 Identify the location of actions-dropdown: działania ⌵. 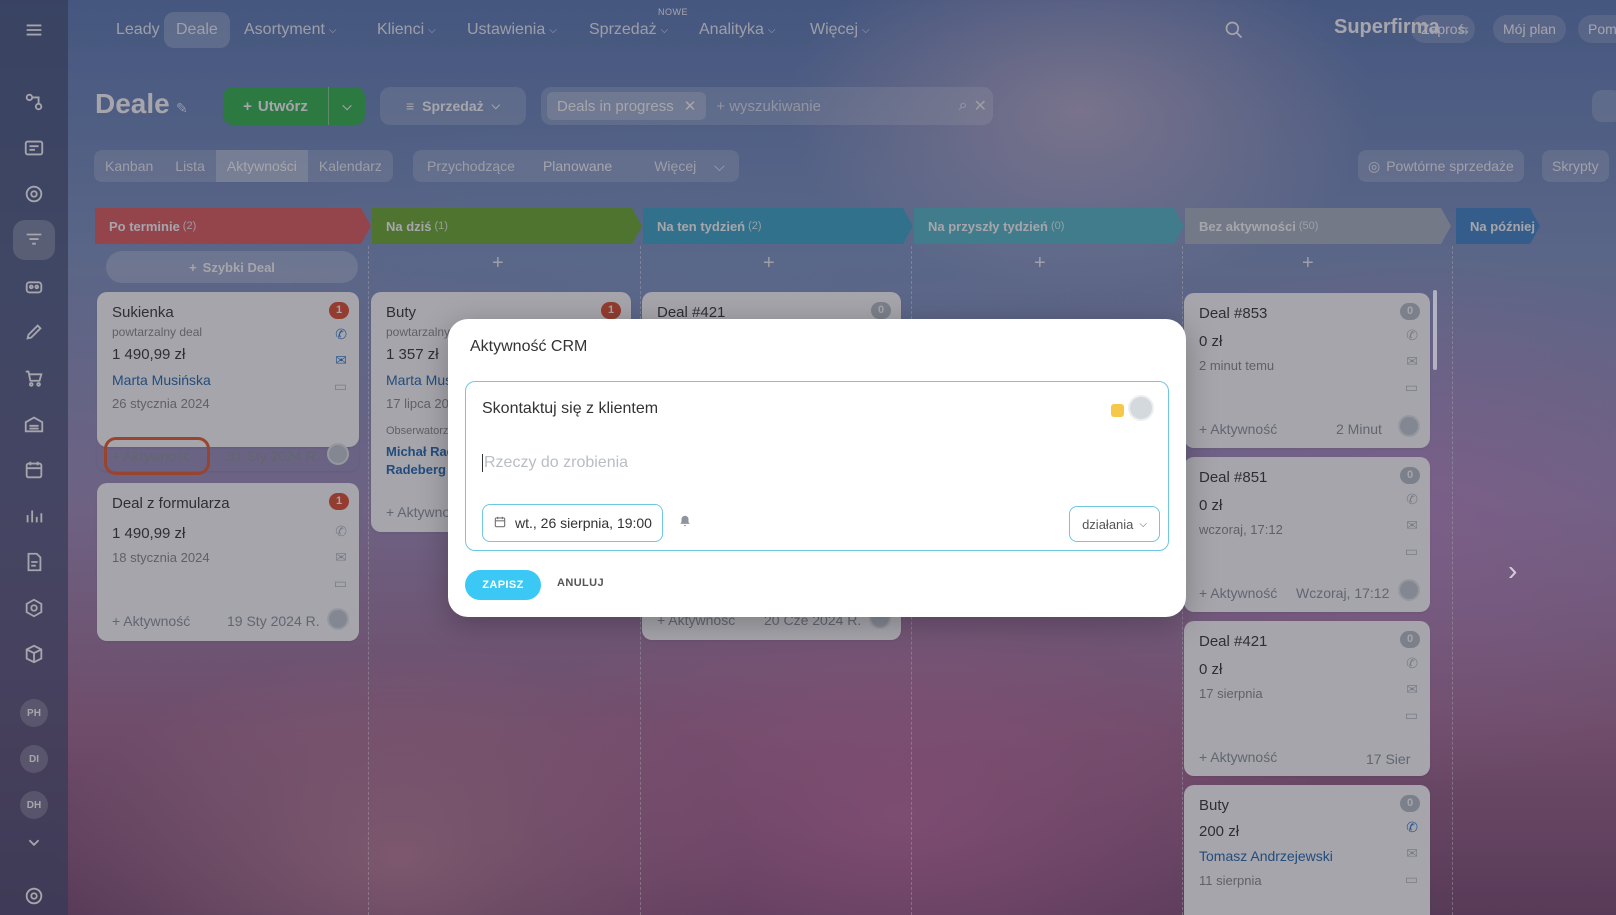
(1114, 524).